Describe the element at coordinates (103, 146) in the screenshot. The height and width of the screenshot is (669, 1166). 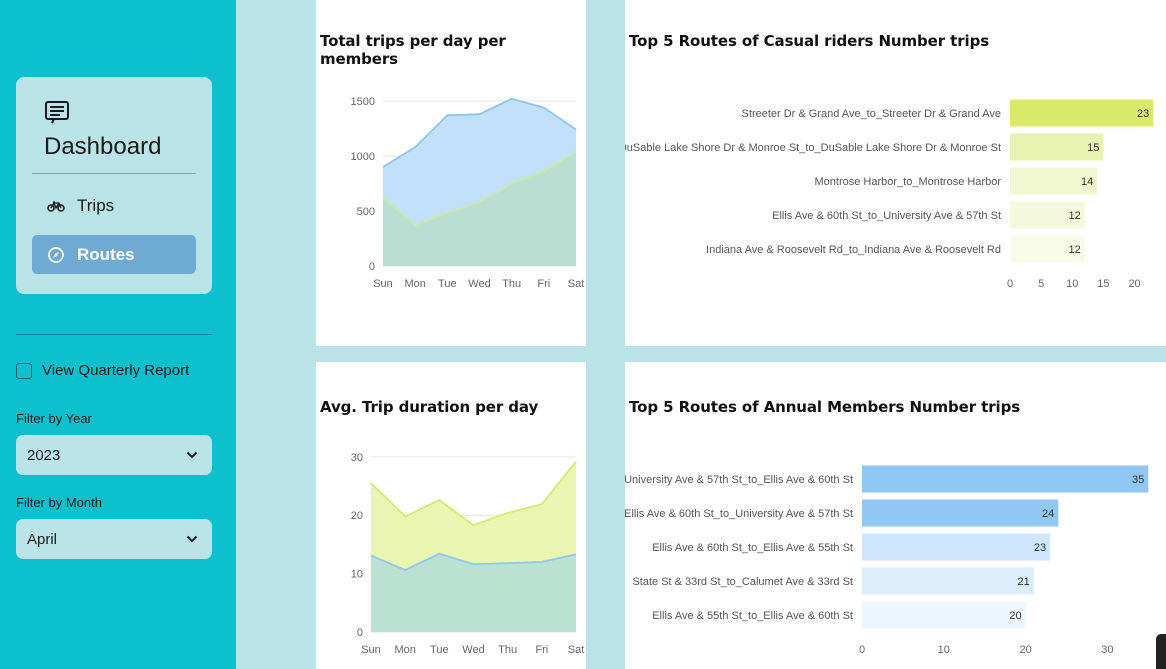
I see `dashboard-title: Dashboard` at that location.